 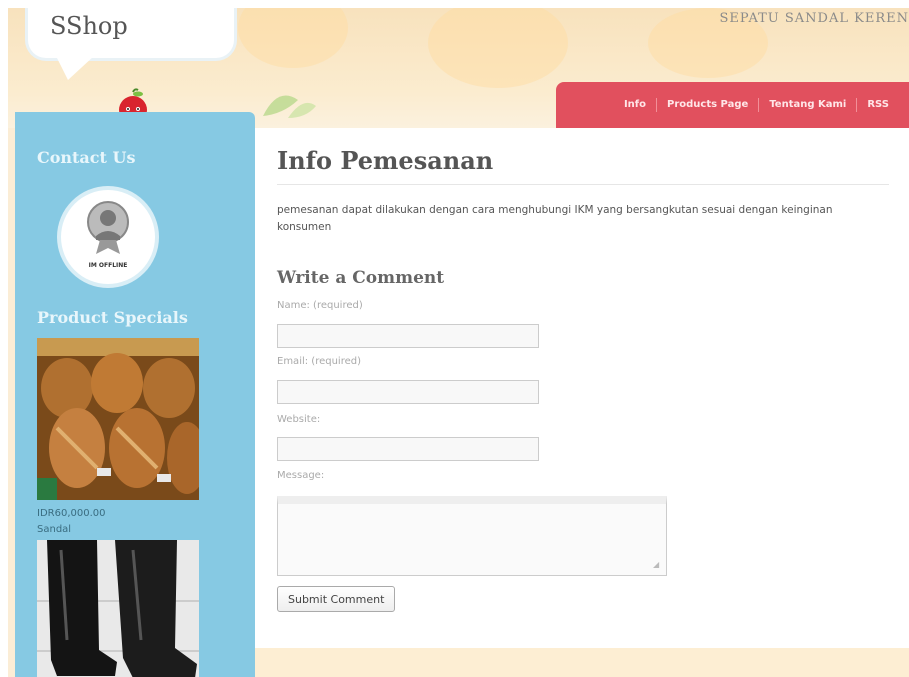 I want to click on nav-item-rss: RSS, so click(x=877, y=105).